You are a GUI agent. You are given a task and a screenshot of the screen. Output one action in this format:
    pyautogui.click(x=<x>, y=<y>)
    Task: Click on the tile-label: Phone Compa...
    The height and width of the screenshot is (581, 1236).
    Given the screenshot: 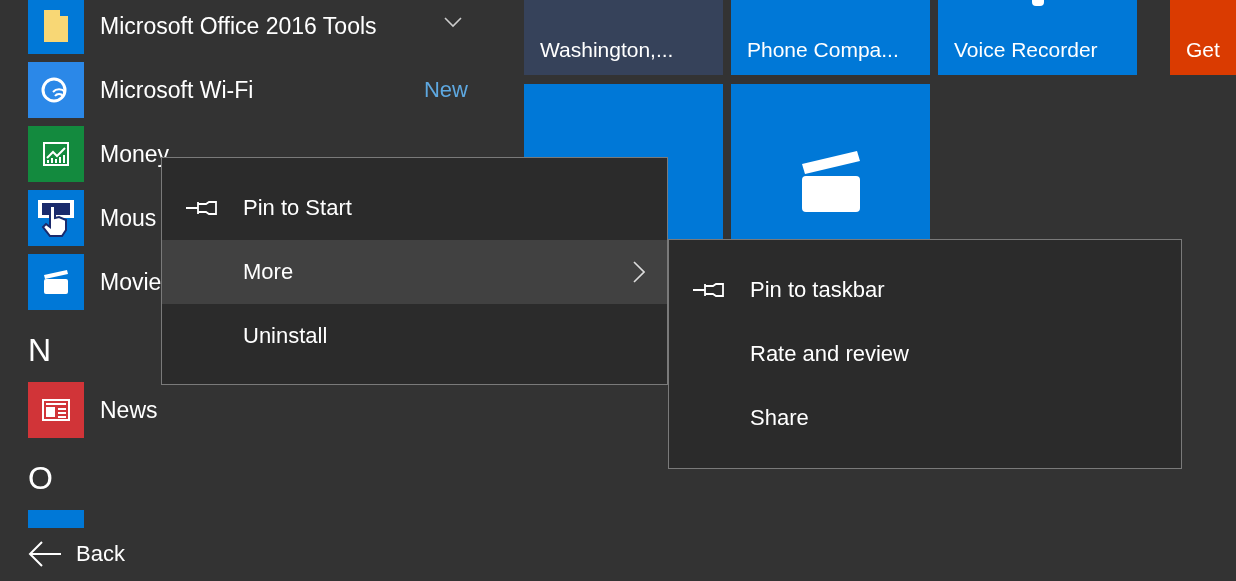 What is the action you would take?
    pyautogui.click(x=822, y=50)
    